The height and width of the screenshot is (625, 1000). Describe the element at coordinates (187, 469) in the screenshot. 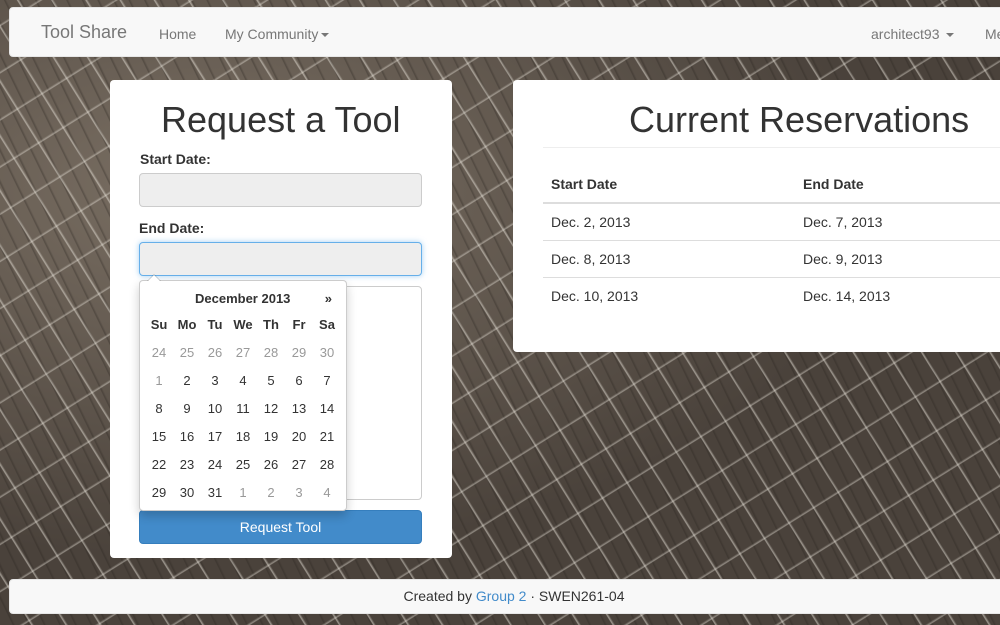

I see `datepicker-day: 23` at that location.